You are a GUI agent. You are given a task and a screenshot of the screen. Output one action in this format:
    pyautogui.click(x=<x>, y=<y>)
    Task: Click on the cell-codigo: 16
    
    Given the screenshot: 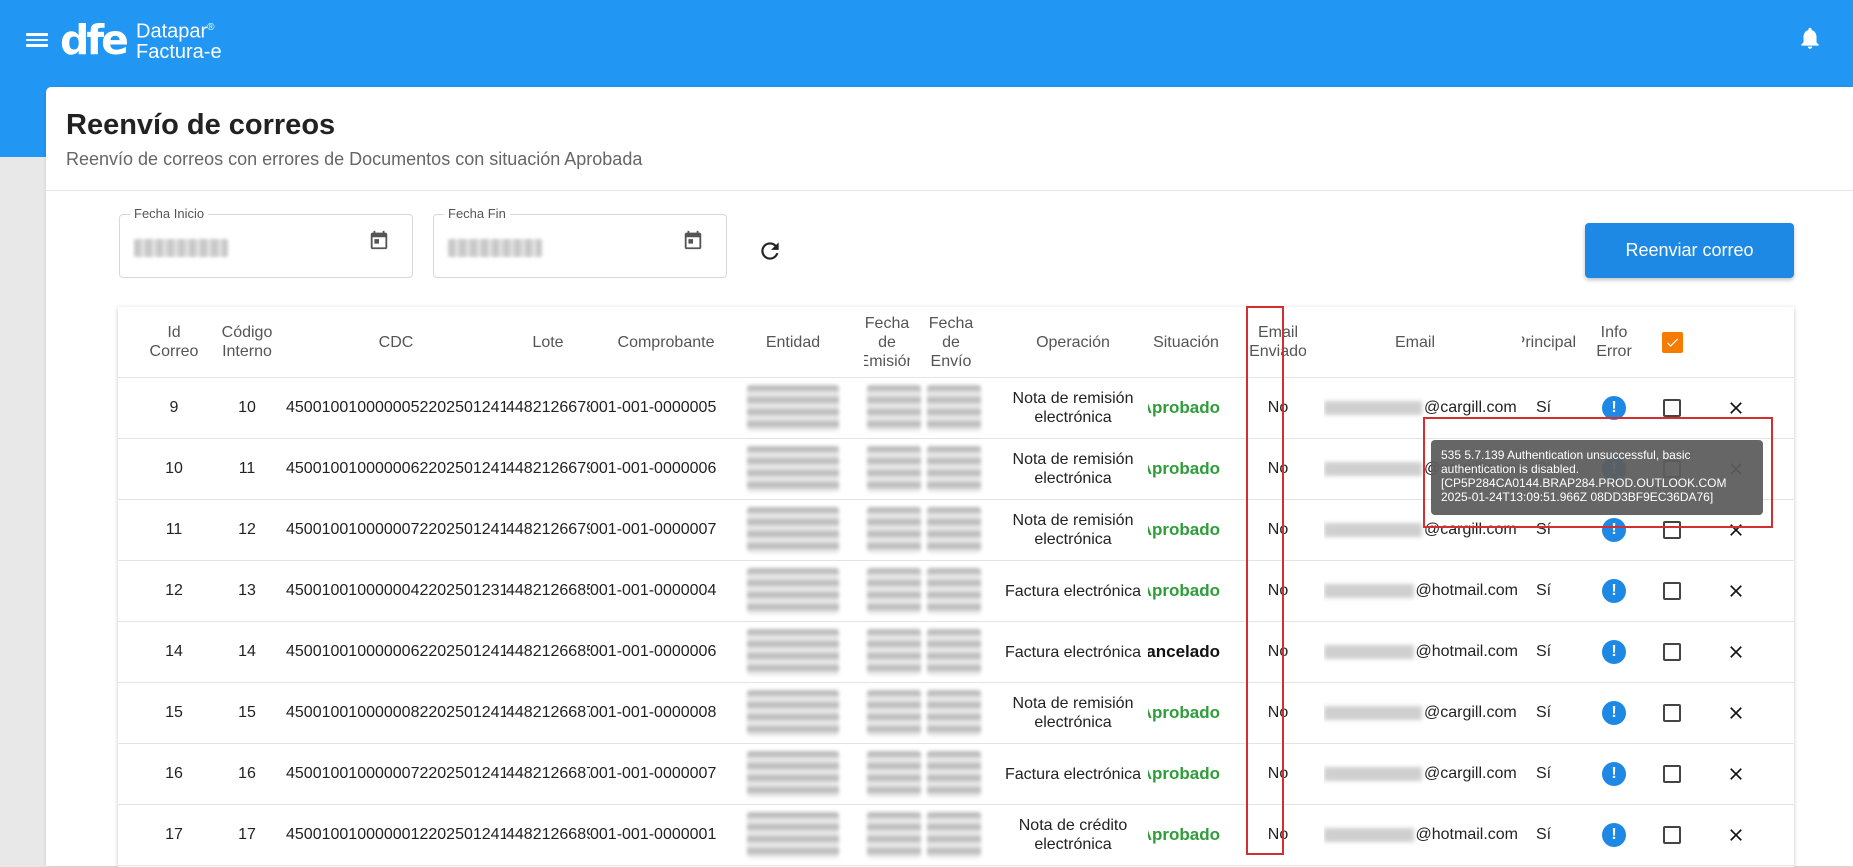 What is the action you would take?
    pyautogui.click(x=247, y=773)
    